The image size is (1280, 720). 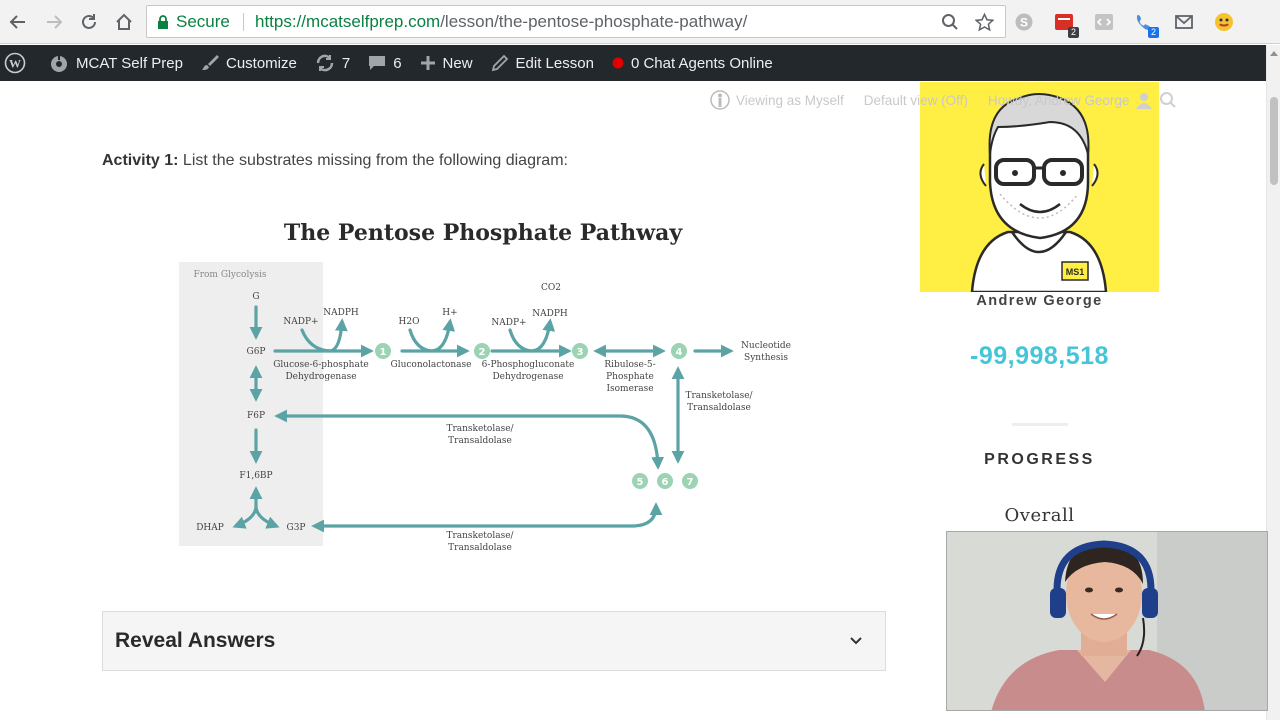 I want to click on node-4-label: 4, so click(x=679, y=352).